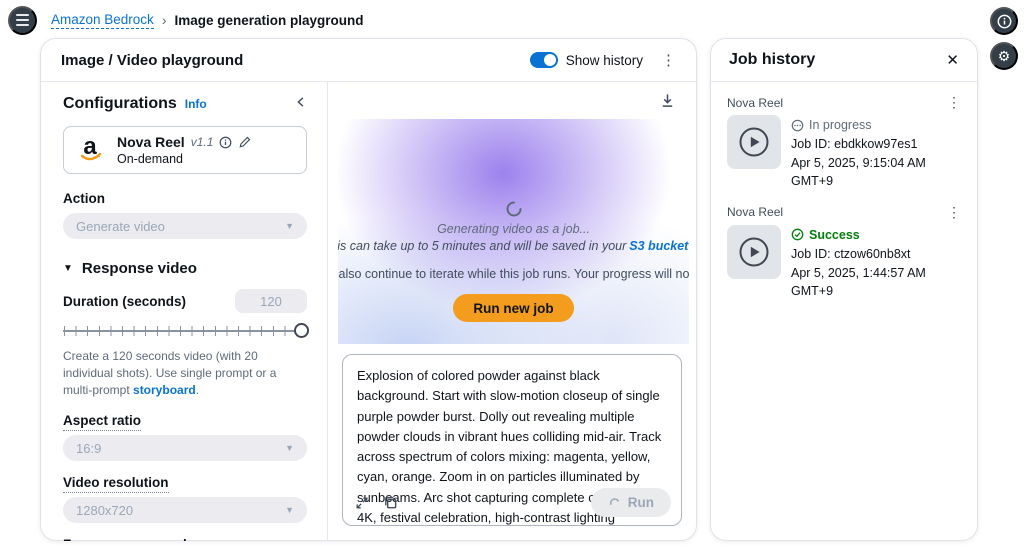 This screenshot has width=1024, height=553. I want to click on aspect-ratio-label-text: Aspect ratio, so click(102, 422).